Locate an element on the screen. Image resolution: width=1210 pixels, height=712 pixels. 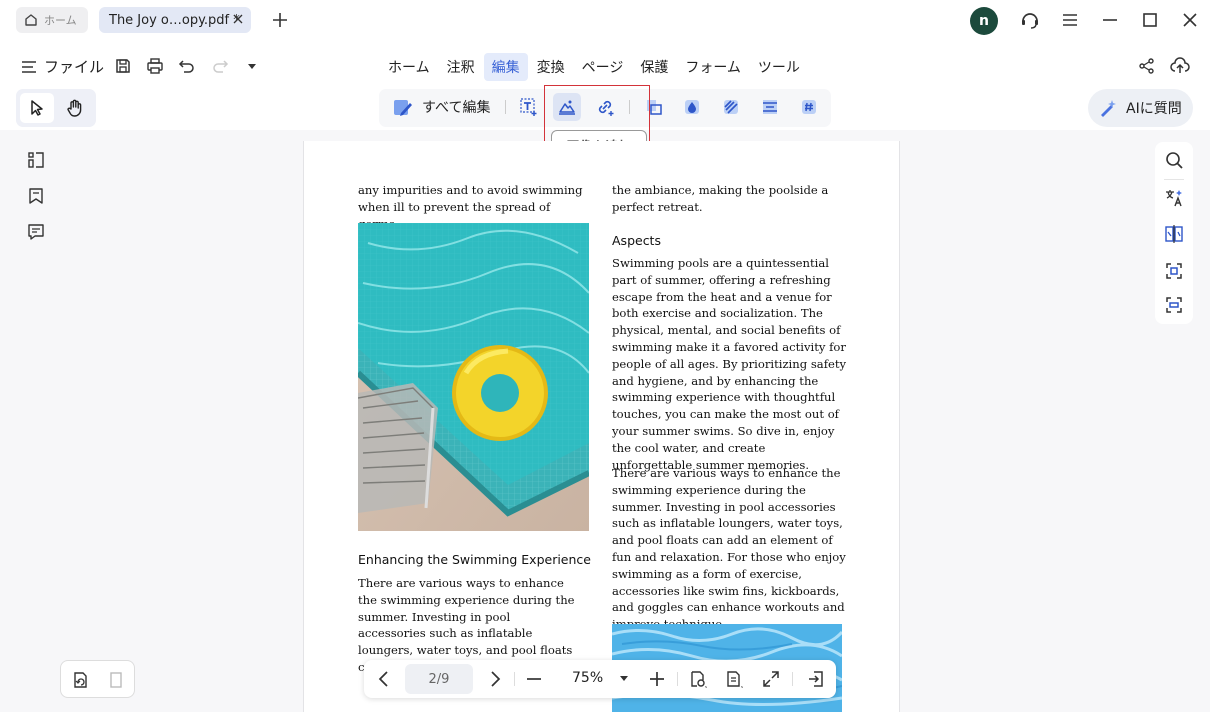
left-sidebar is located at coordinates (37, 196).